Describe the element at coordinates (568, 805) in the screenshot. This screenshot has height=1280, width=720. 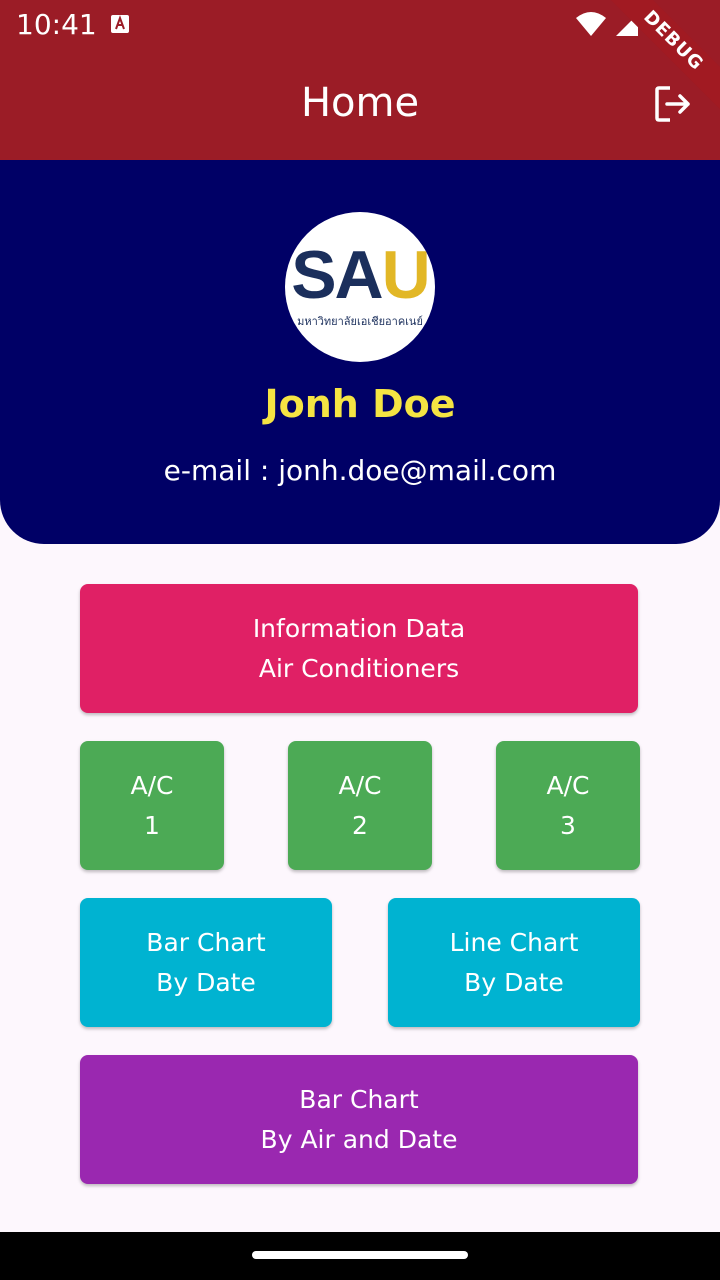
I see `ac-3-button: A/C 3` at that location.